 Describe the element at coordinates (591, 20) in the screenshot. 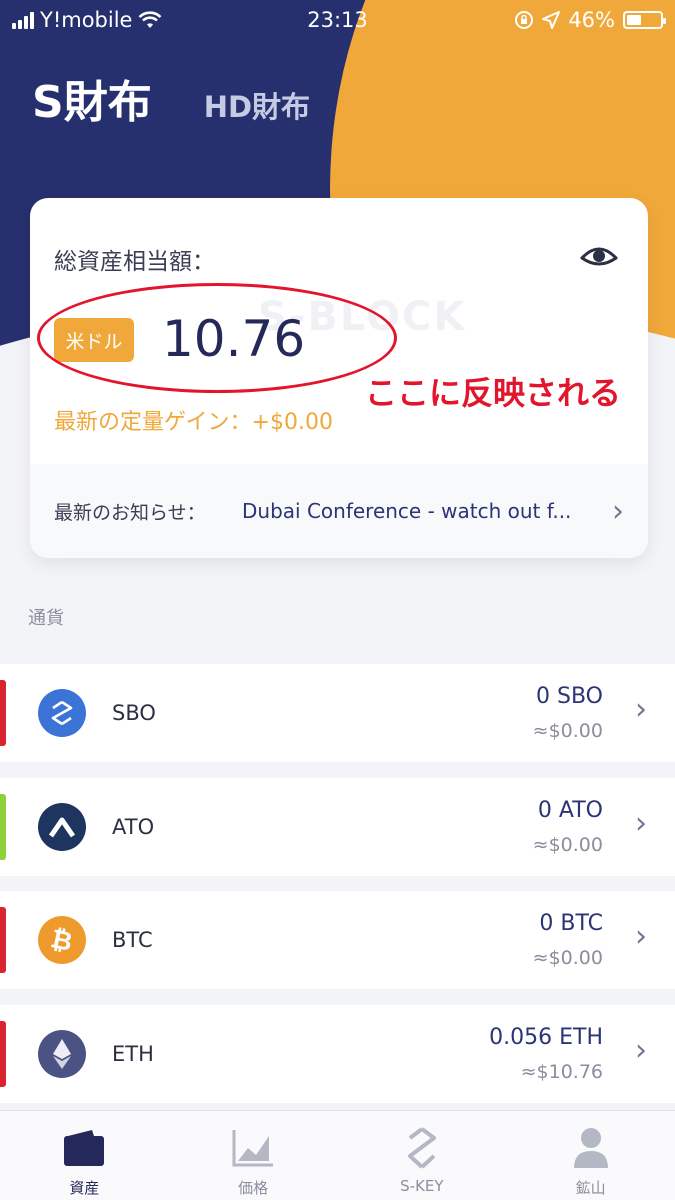

I see `battery-percent: 46%` at that location.